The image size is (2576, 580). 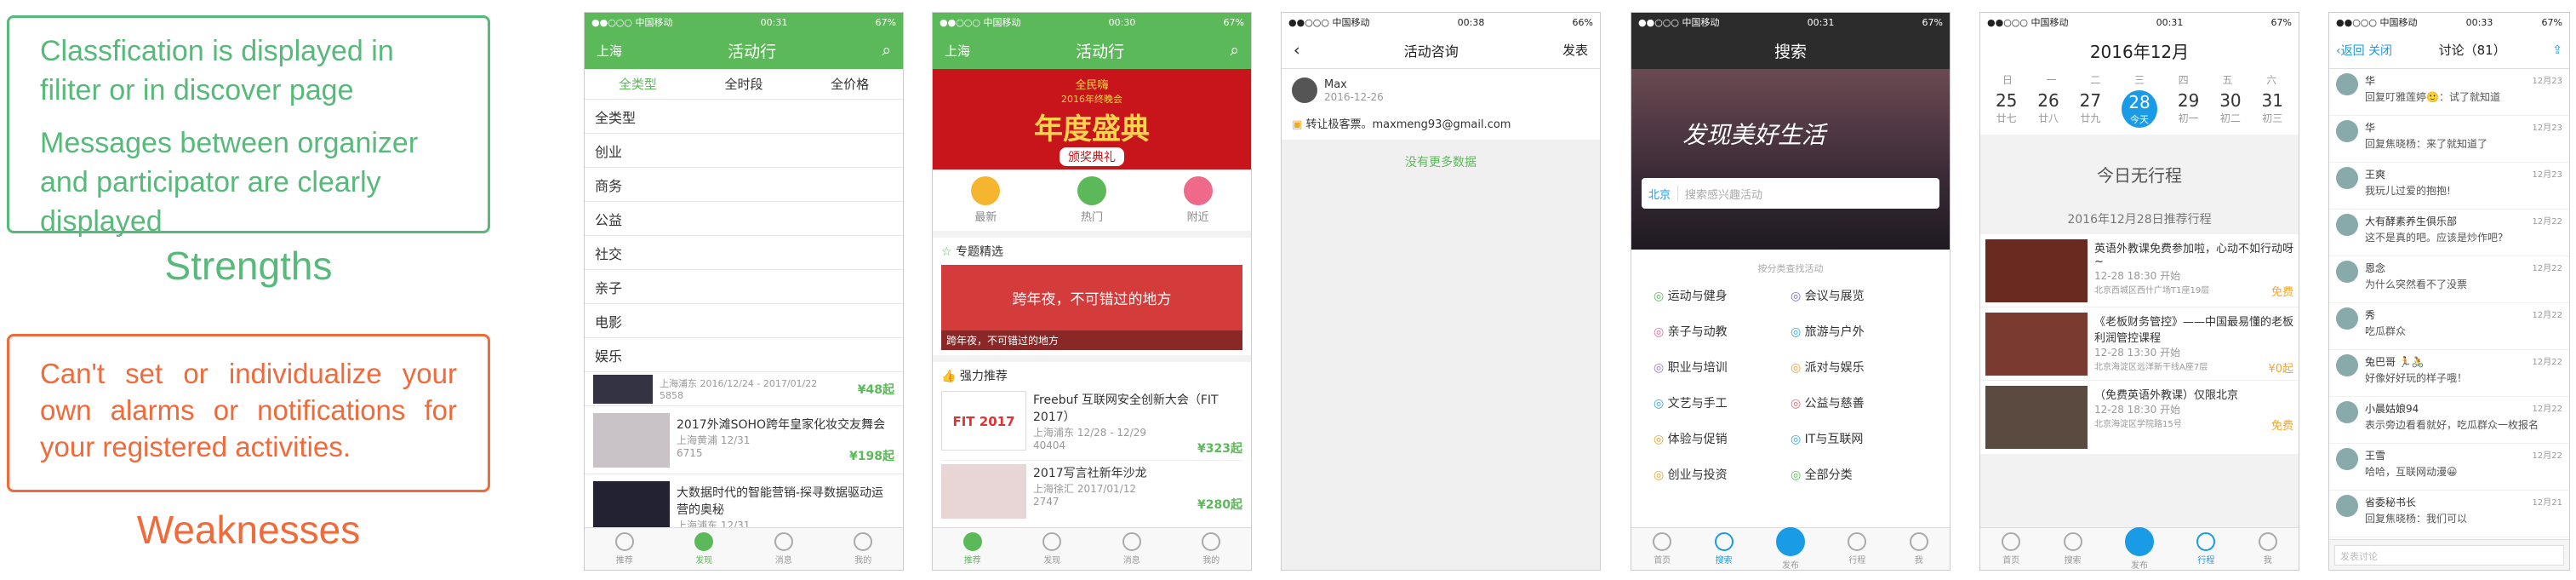 What do you see at coordinates (1859, 367) in the screenshot?
I see `category-party: ◎ 派对与娱乐` at bounding box center [1859, 367].